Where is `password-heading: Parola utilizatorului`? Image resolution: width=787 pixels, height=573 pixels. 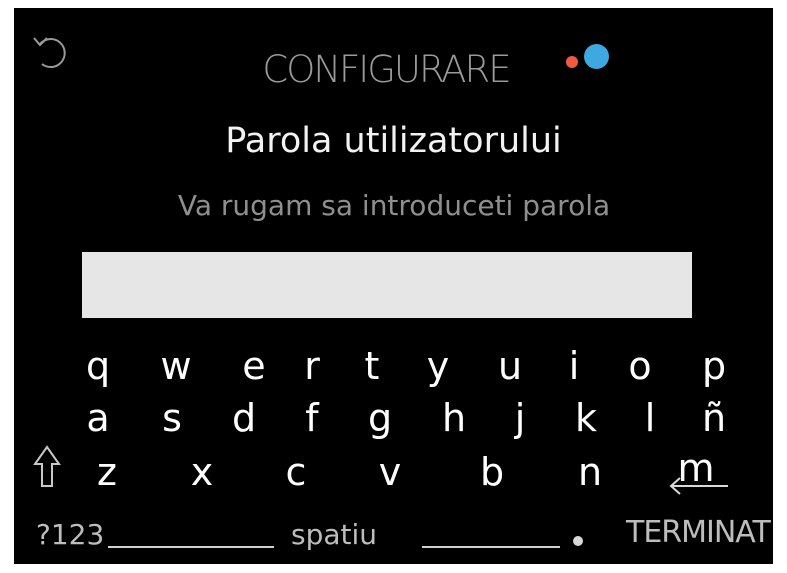 password-heading: Parola utilizatorului is located at coordinates (393, 141).